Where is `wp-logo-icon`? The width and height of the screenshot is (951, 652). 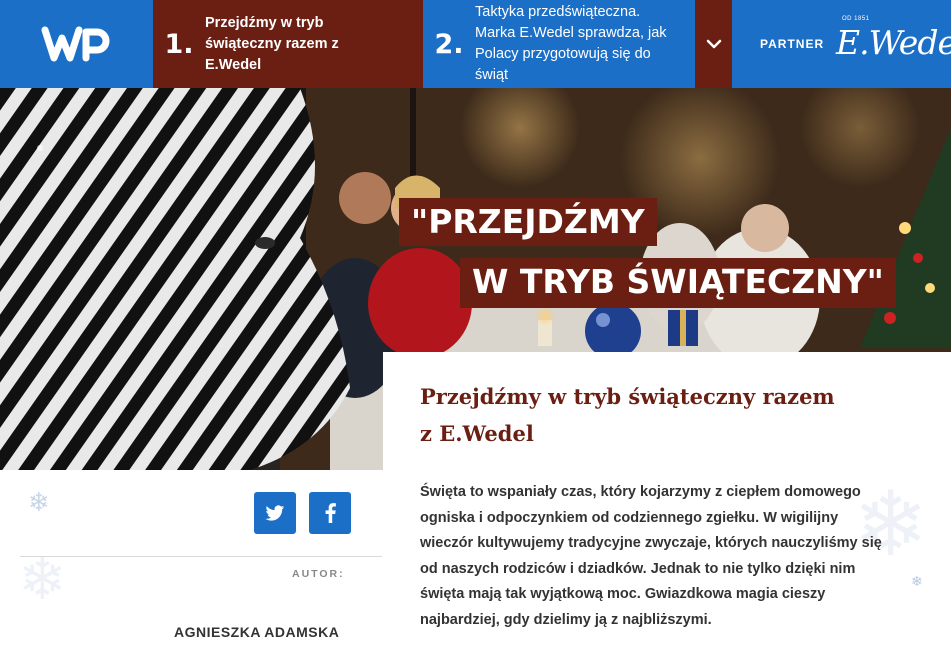 wp-logo-icon is located at coordinates (75, 44).